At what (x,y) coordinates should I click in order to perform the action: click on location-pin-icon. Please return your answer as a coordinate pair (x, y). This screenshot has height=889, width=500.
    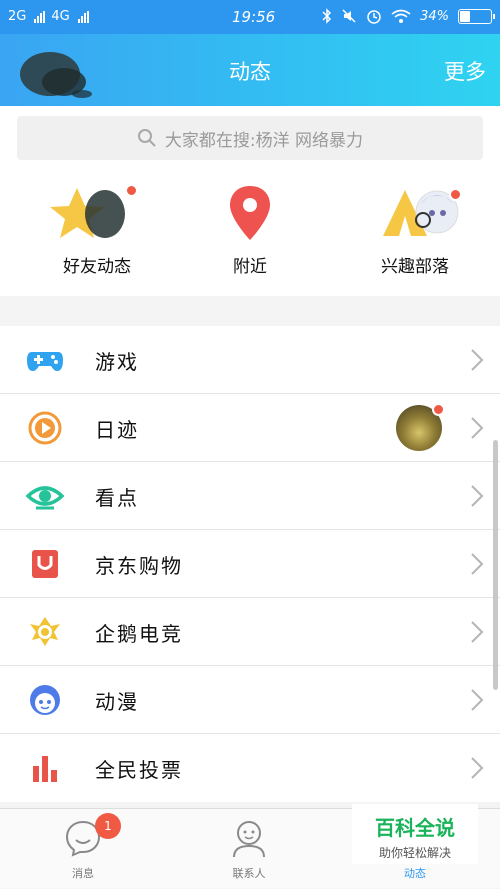
    Looking at the image, I should click on (250, 213).